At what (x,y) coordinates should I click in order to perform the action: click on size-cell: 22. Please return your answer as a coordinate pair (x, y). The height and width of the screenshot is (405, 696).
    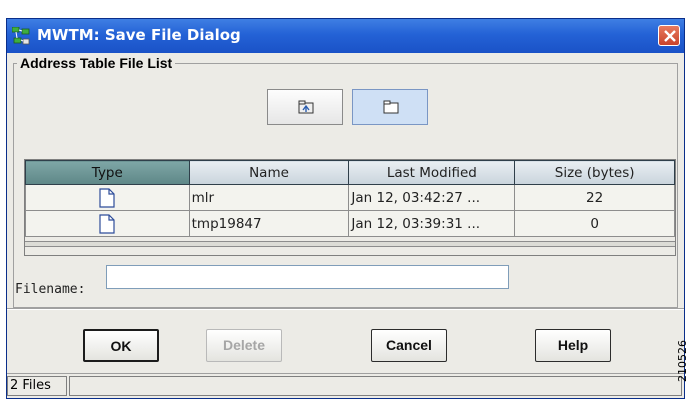
    Looking at the image, I should click on (594, 197).